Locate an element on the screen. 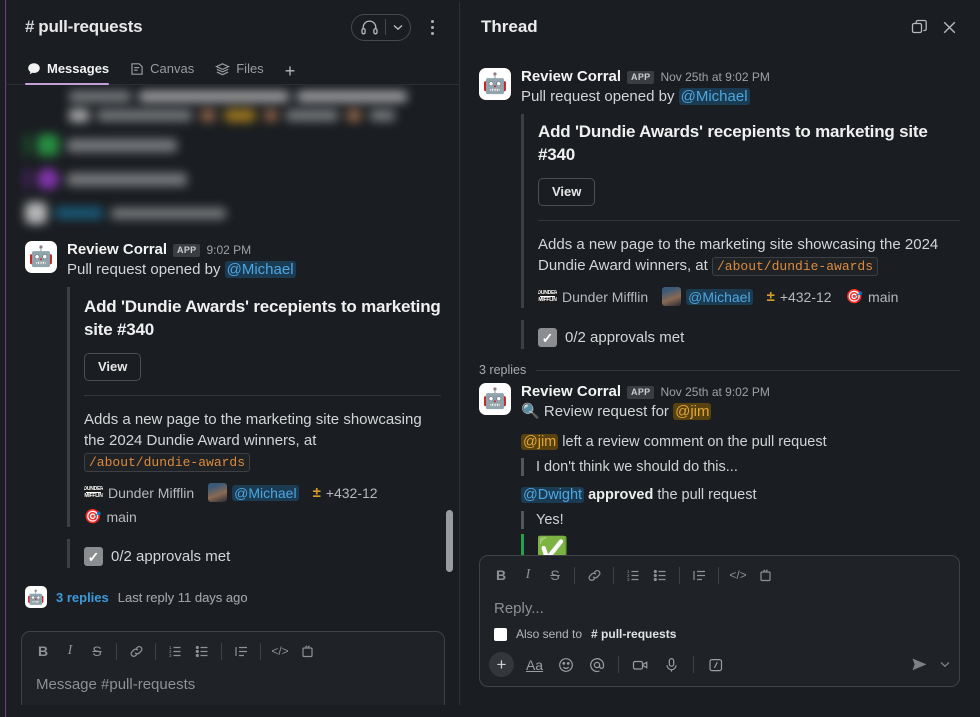  emoji-icon is located at coordinates (565, 664).